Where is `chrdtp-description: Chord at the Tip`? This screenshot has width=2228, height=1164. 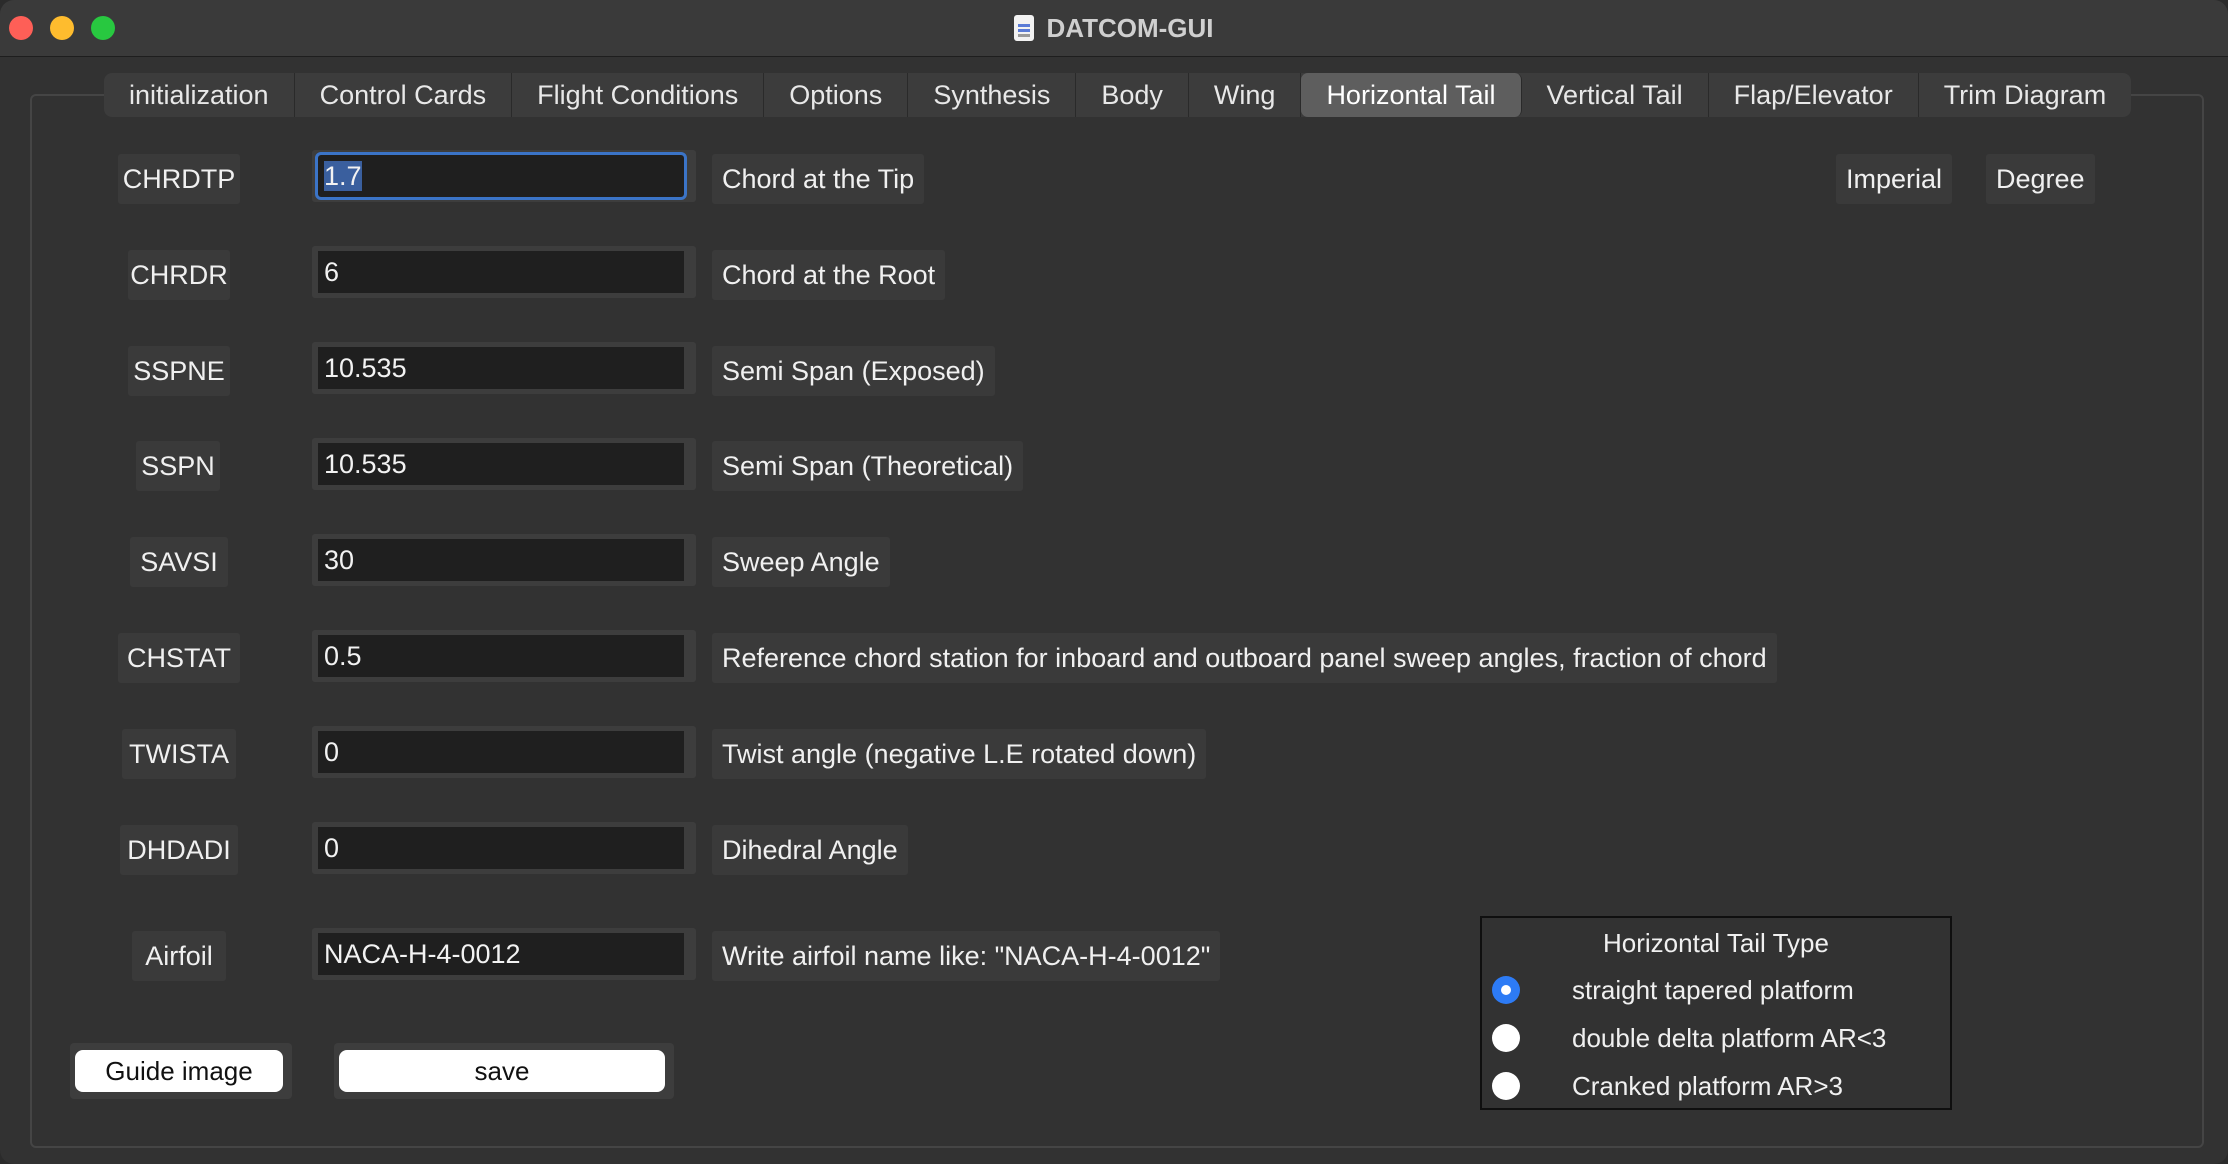
chrdtp-description: Chord at the Tip is located at coordinates (818, 179).